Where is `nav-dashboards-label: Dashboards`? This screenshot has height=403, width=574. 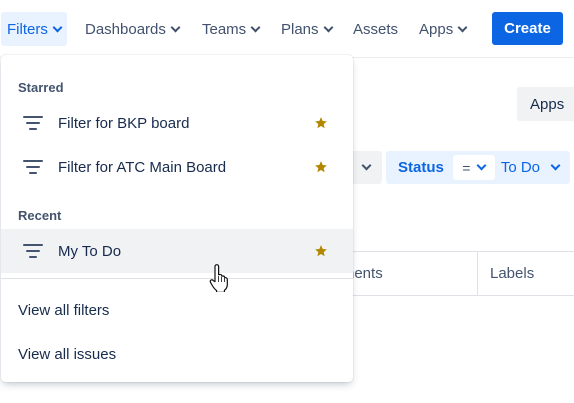 nav-dashboards-label: Dashboards is located at coordinates (125, 29).